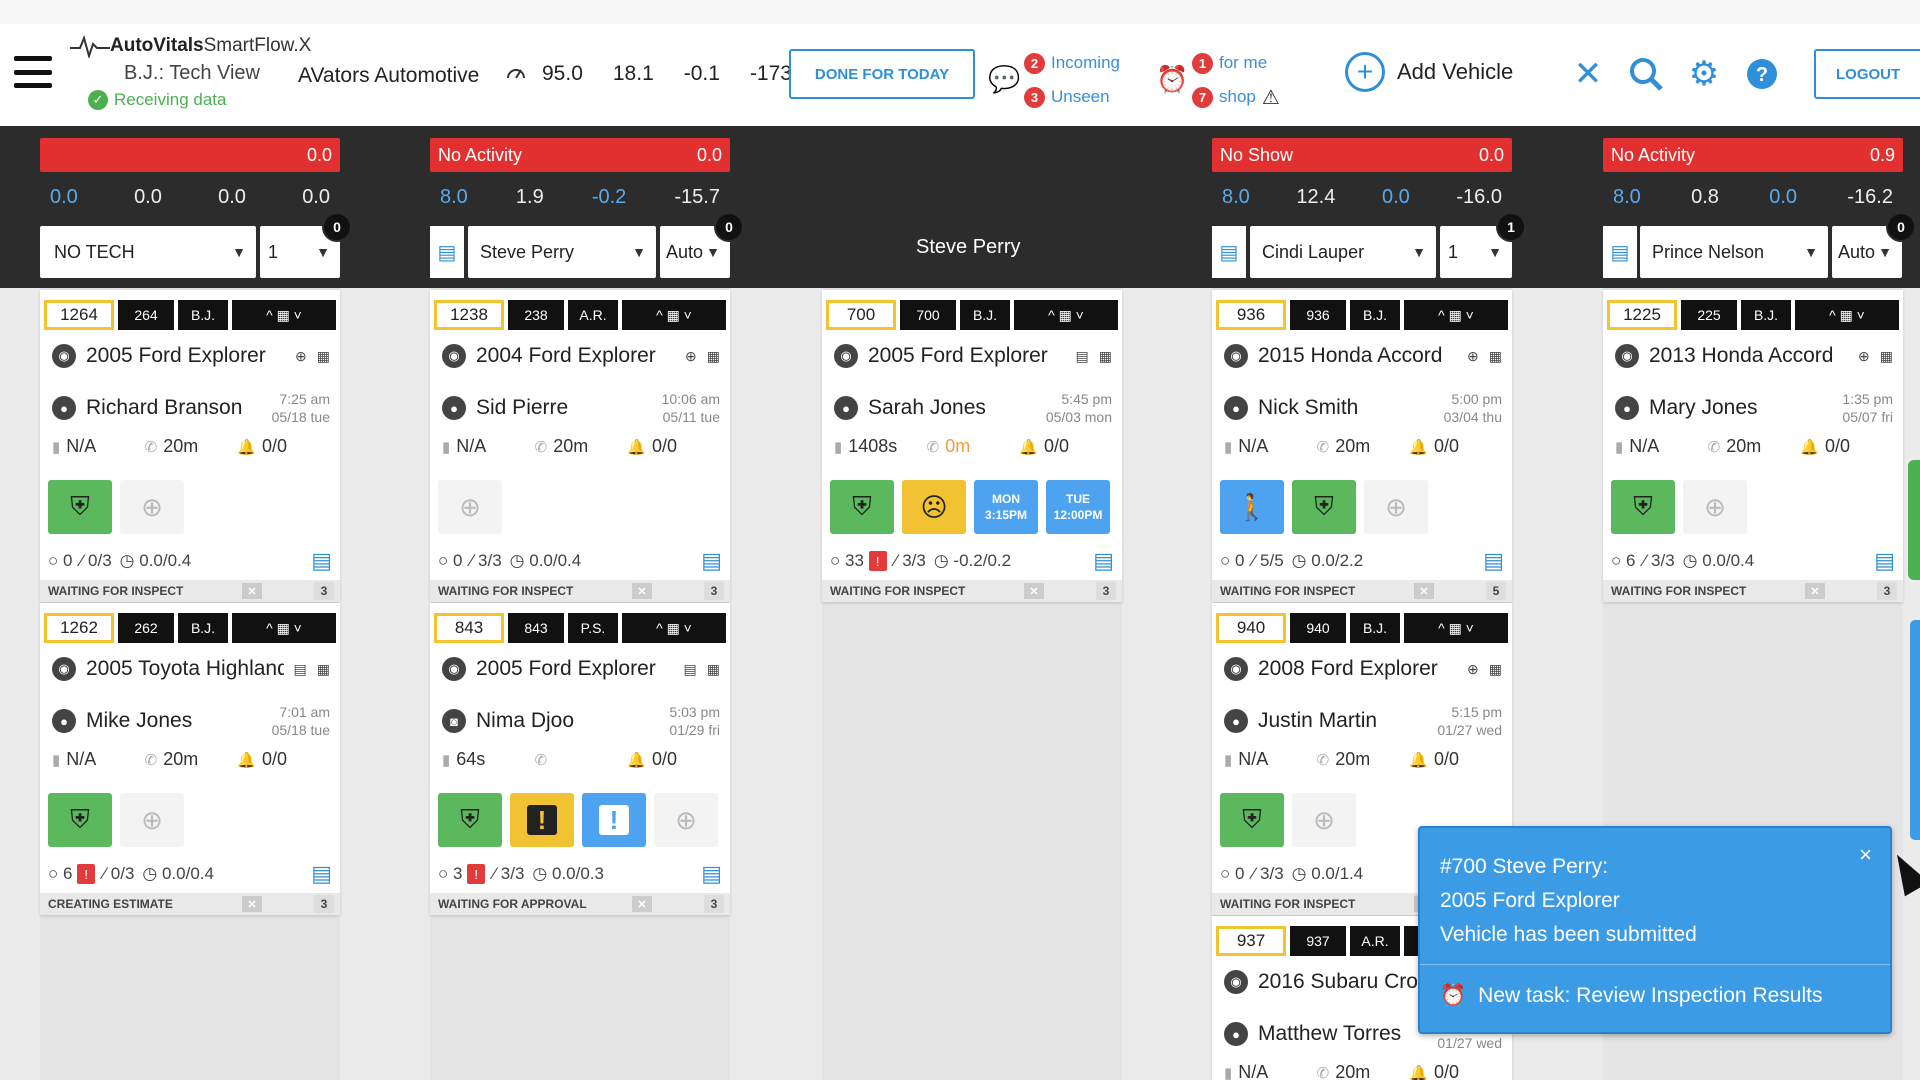 Image resolution: width=1920 pixels, height=1080 pixels. I want to click on tag-number: 940, so click(1318, 628).